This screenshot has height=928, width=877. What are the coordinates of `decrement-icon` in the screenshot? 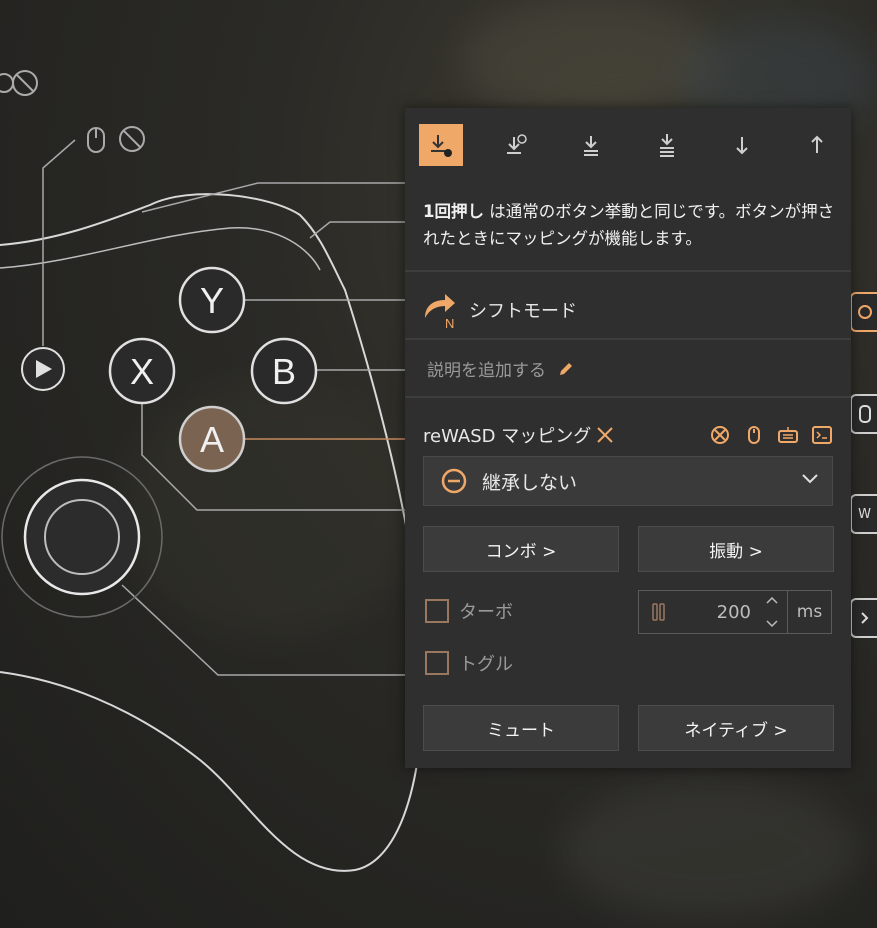 It's located at (772, 624).